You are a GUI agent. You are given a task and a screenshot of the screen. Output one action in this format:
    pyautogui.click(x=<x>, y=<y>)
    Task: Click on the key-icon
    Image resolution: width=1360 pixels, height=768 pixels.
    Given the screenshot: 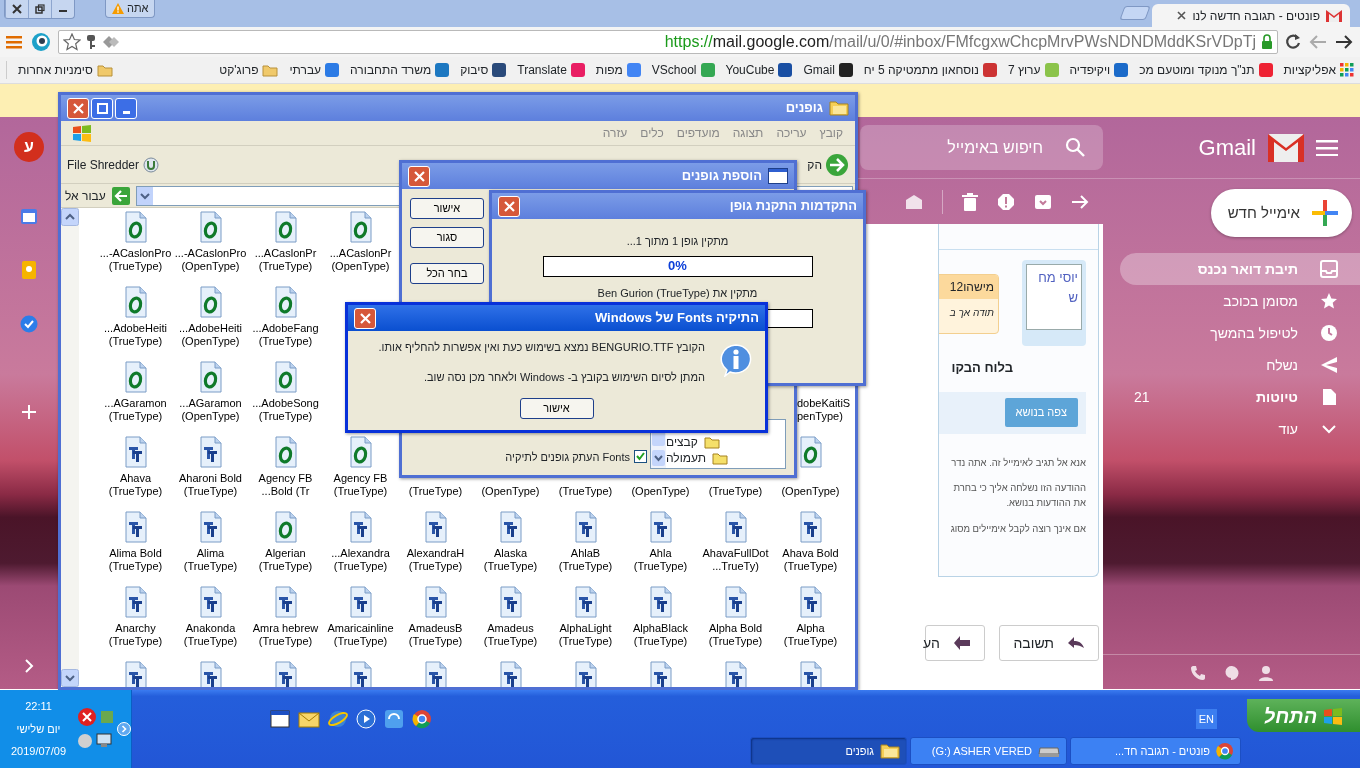 What is the action you would take?
    pyautogui.click(x=91, y=42)
    